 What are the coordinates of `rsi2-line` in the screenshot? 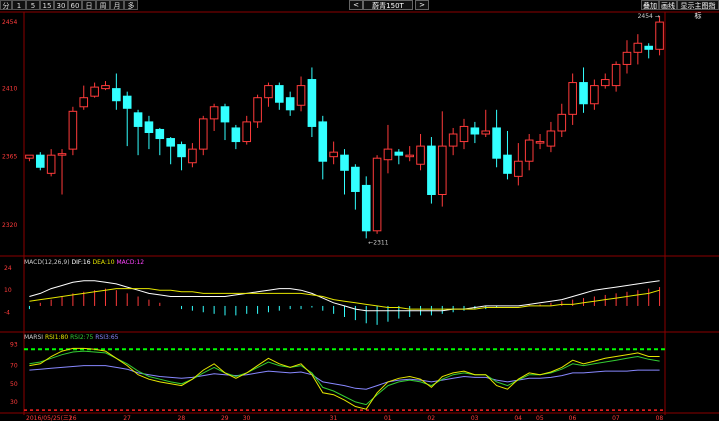 It's located at (344, 378).